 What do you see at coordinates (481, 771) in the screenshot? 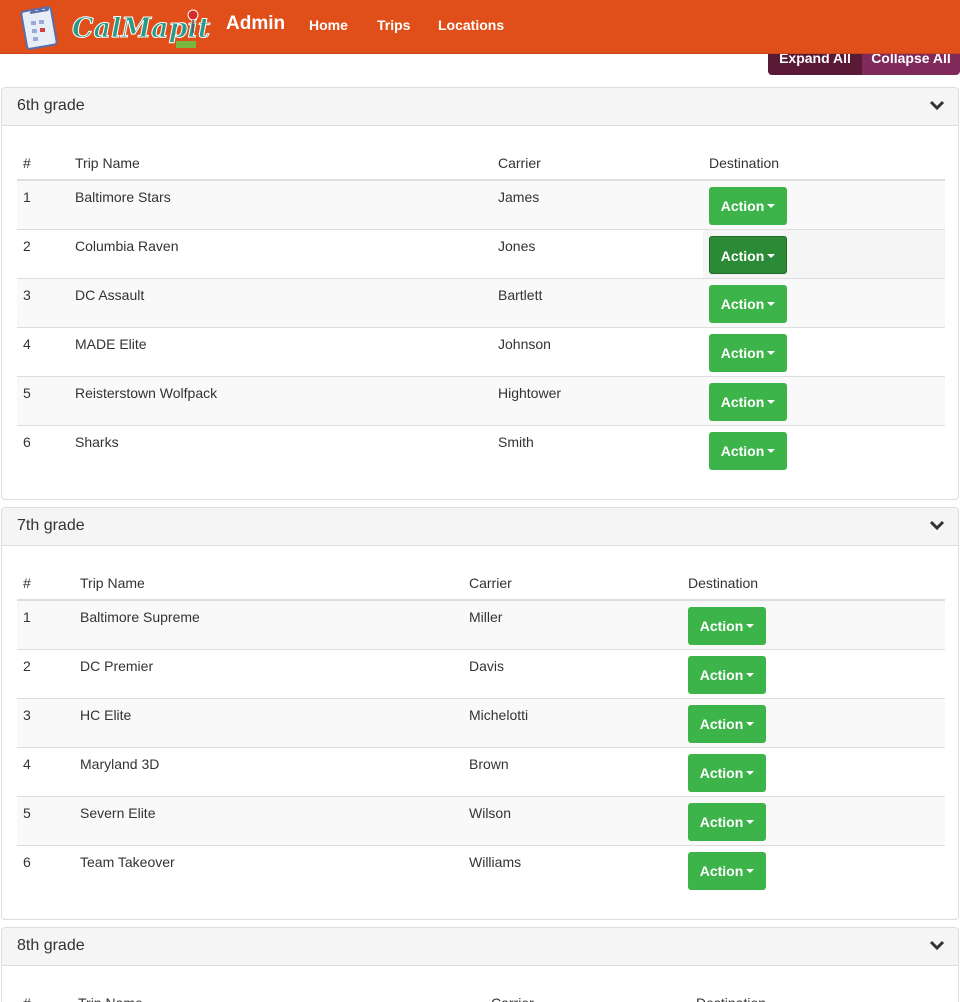
I see `table-row: 4 Maryland 3D Brown Action` at bounding box center [481, 771].